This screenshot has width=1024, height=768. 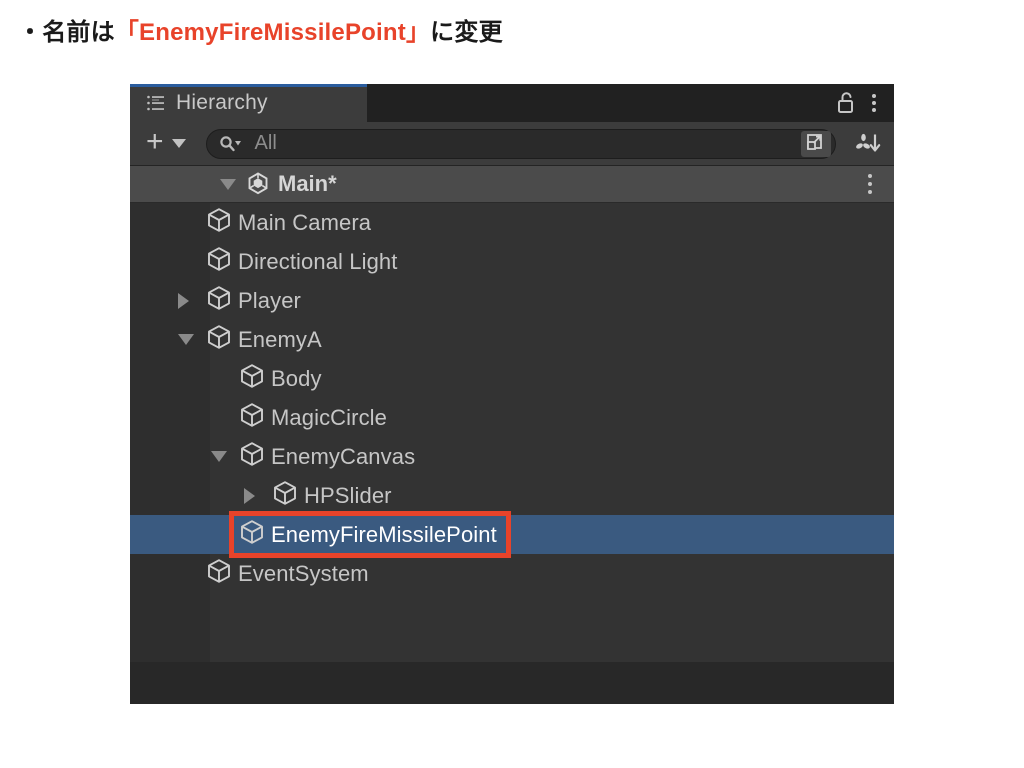 What do you see at coordinates (512, 573) in the screenshot?
I see `tree-row-eventsystem: EventSystem` at bounding box center [512, 573].